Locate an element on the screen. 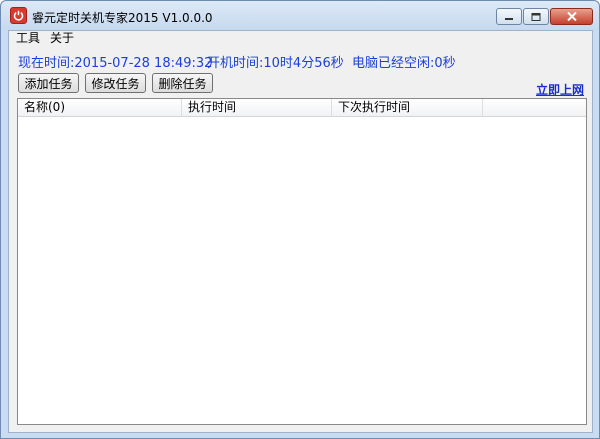 The height and width of the screenshot is (439, 600). edit-task-button: 修改任务 is located at coordinates (115, 83).